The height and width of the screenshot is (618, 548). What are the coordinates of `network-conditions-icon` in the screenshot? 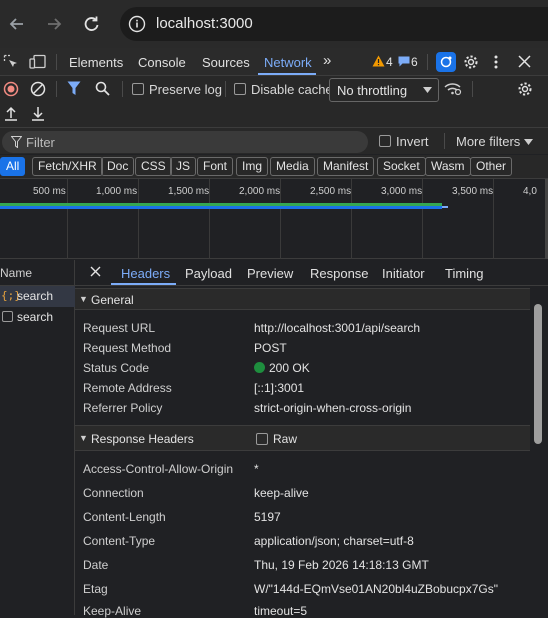 It's located at (453, 89).